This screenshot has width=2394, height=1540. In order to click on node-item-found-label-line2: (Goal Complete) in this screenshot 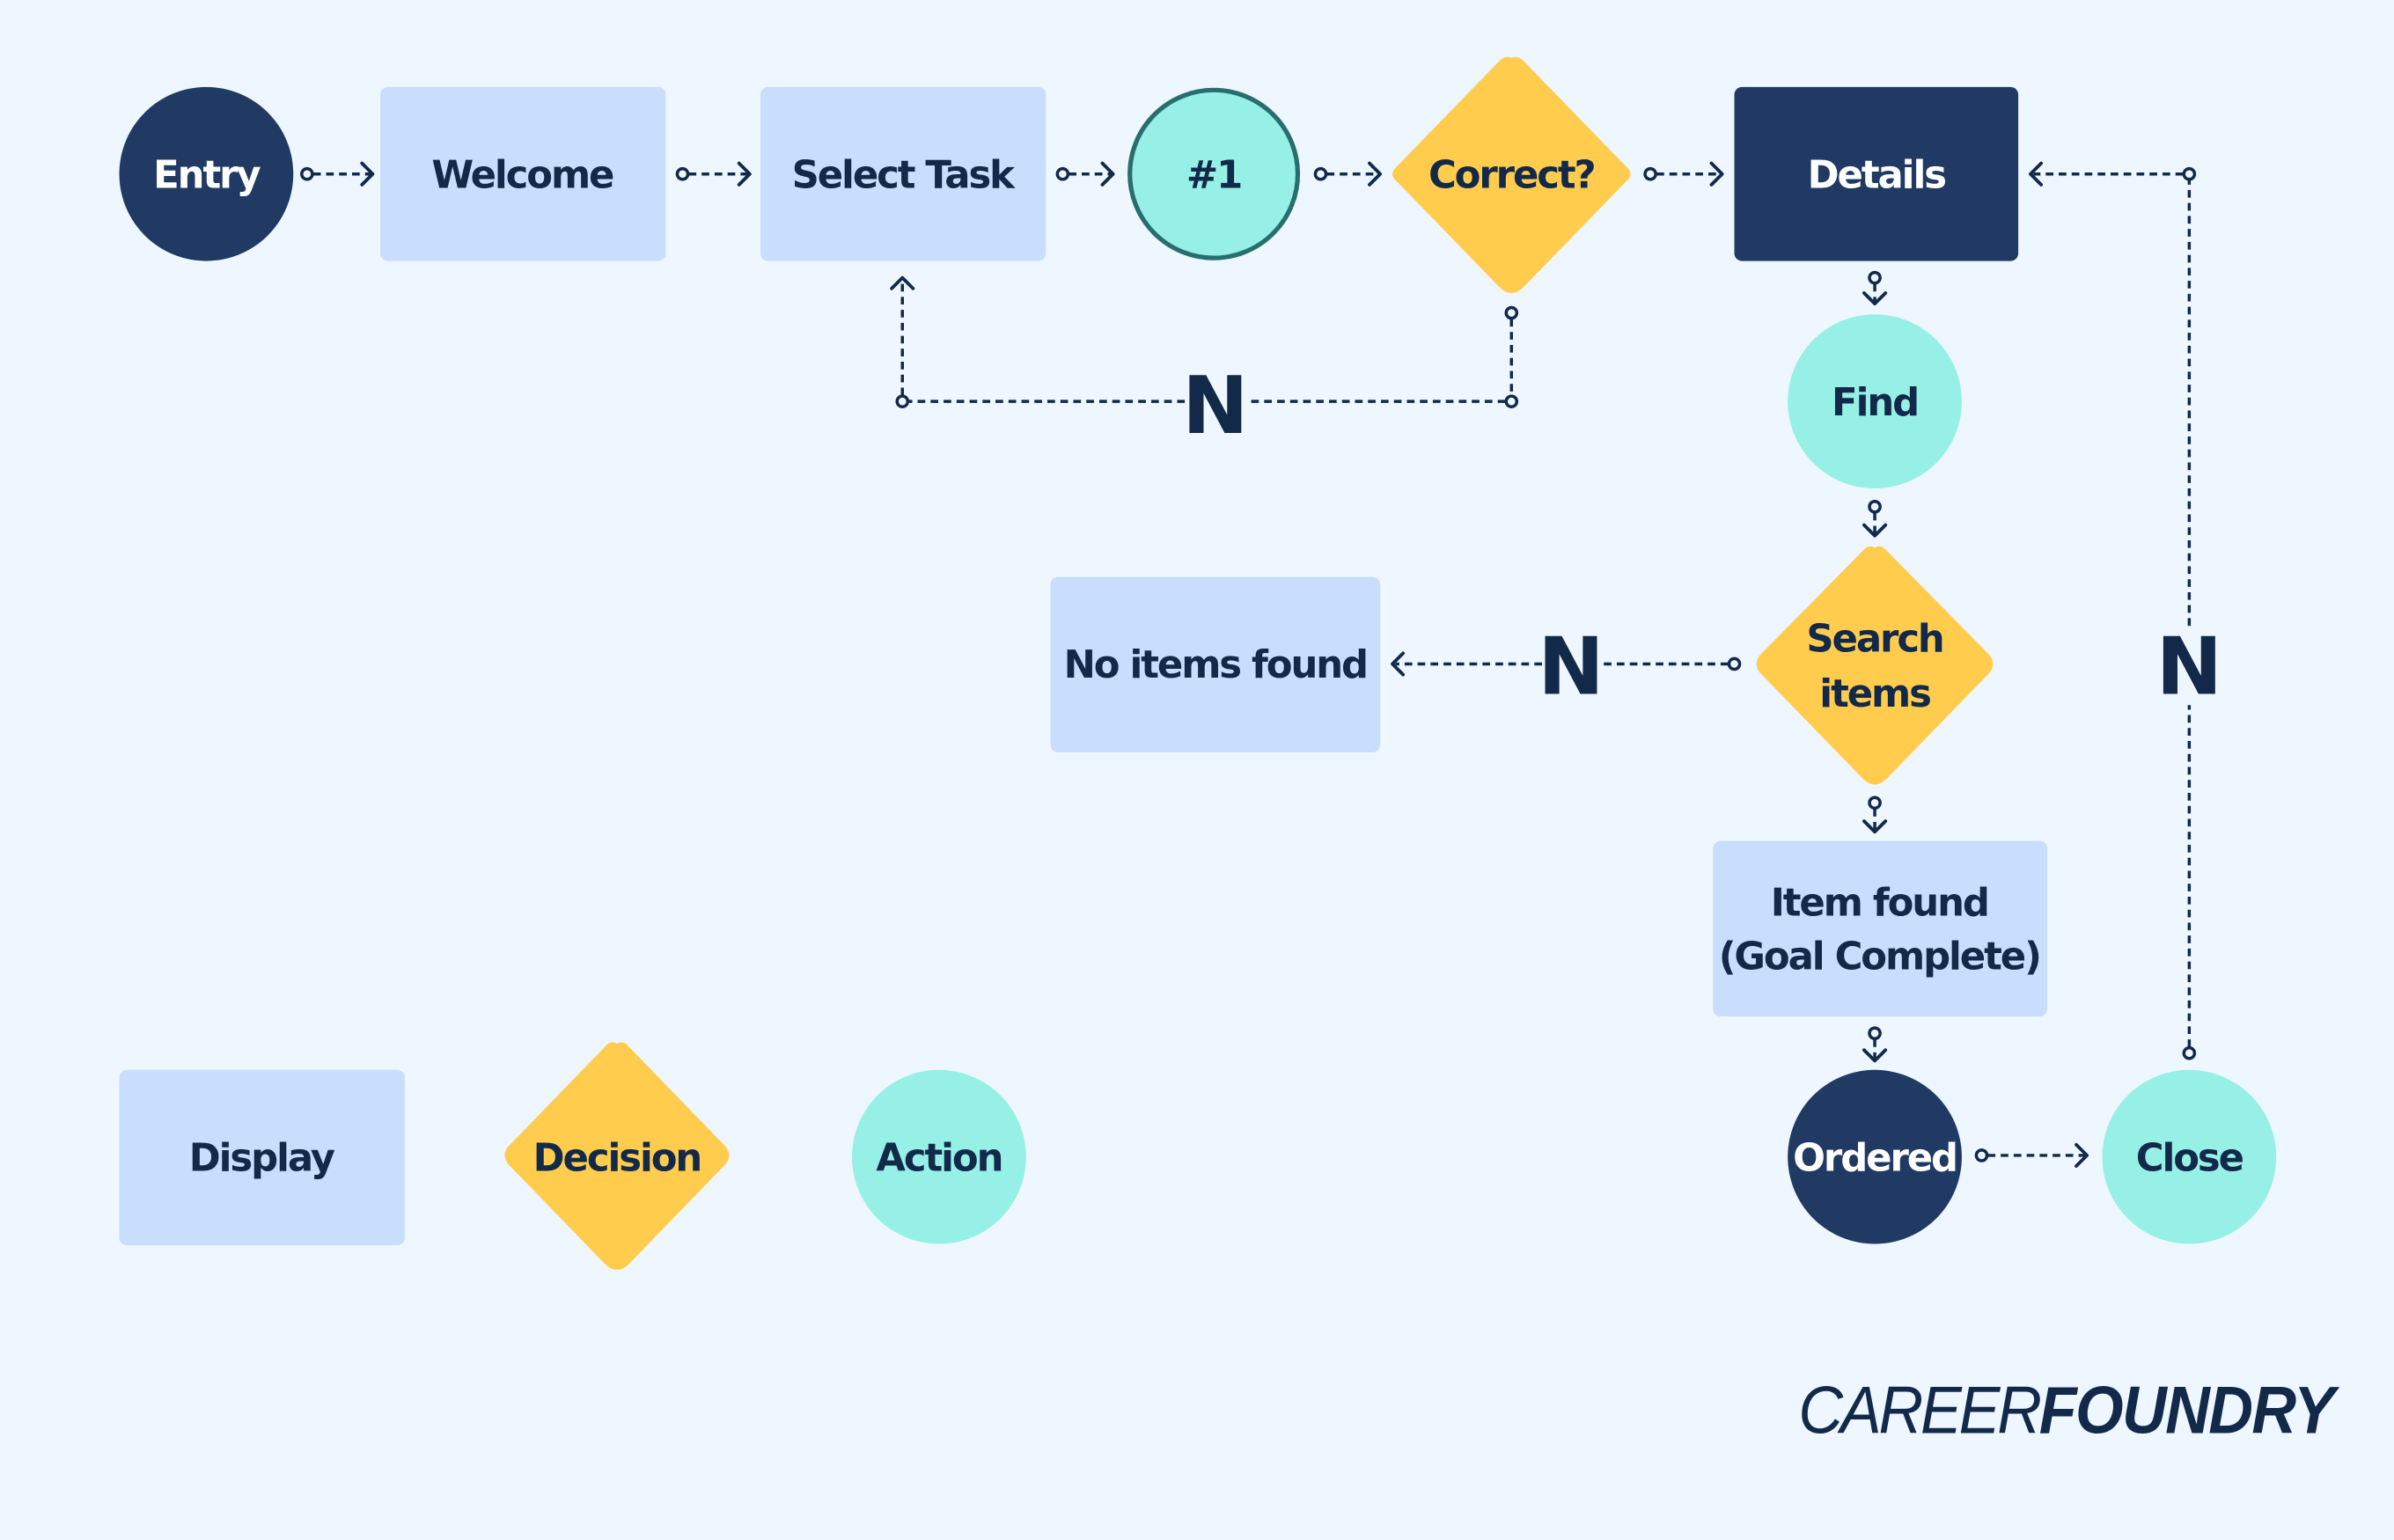, I will do `click(1879, 957)`.